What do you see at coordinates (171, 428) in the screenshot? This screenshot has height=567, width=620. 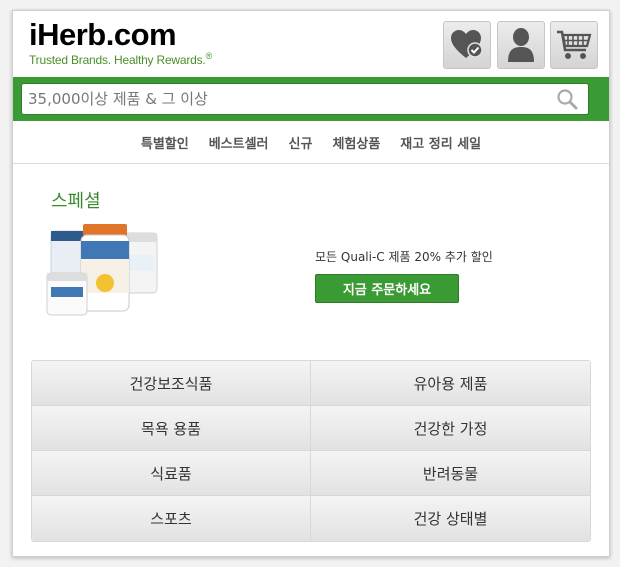 I see `category-bath: 목욕 용품` at bounding box center [171, 428].